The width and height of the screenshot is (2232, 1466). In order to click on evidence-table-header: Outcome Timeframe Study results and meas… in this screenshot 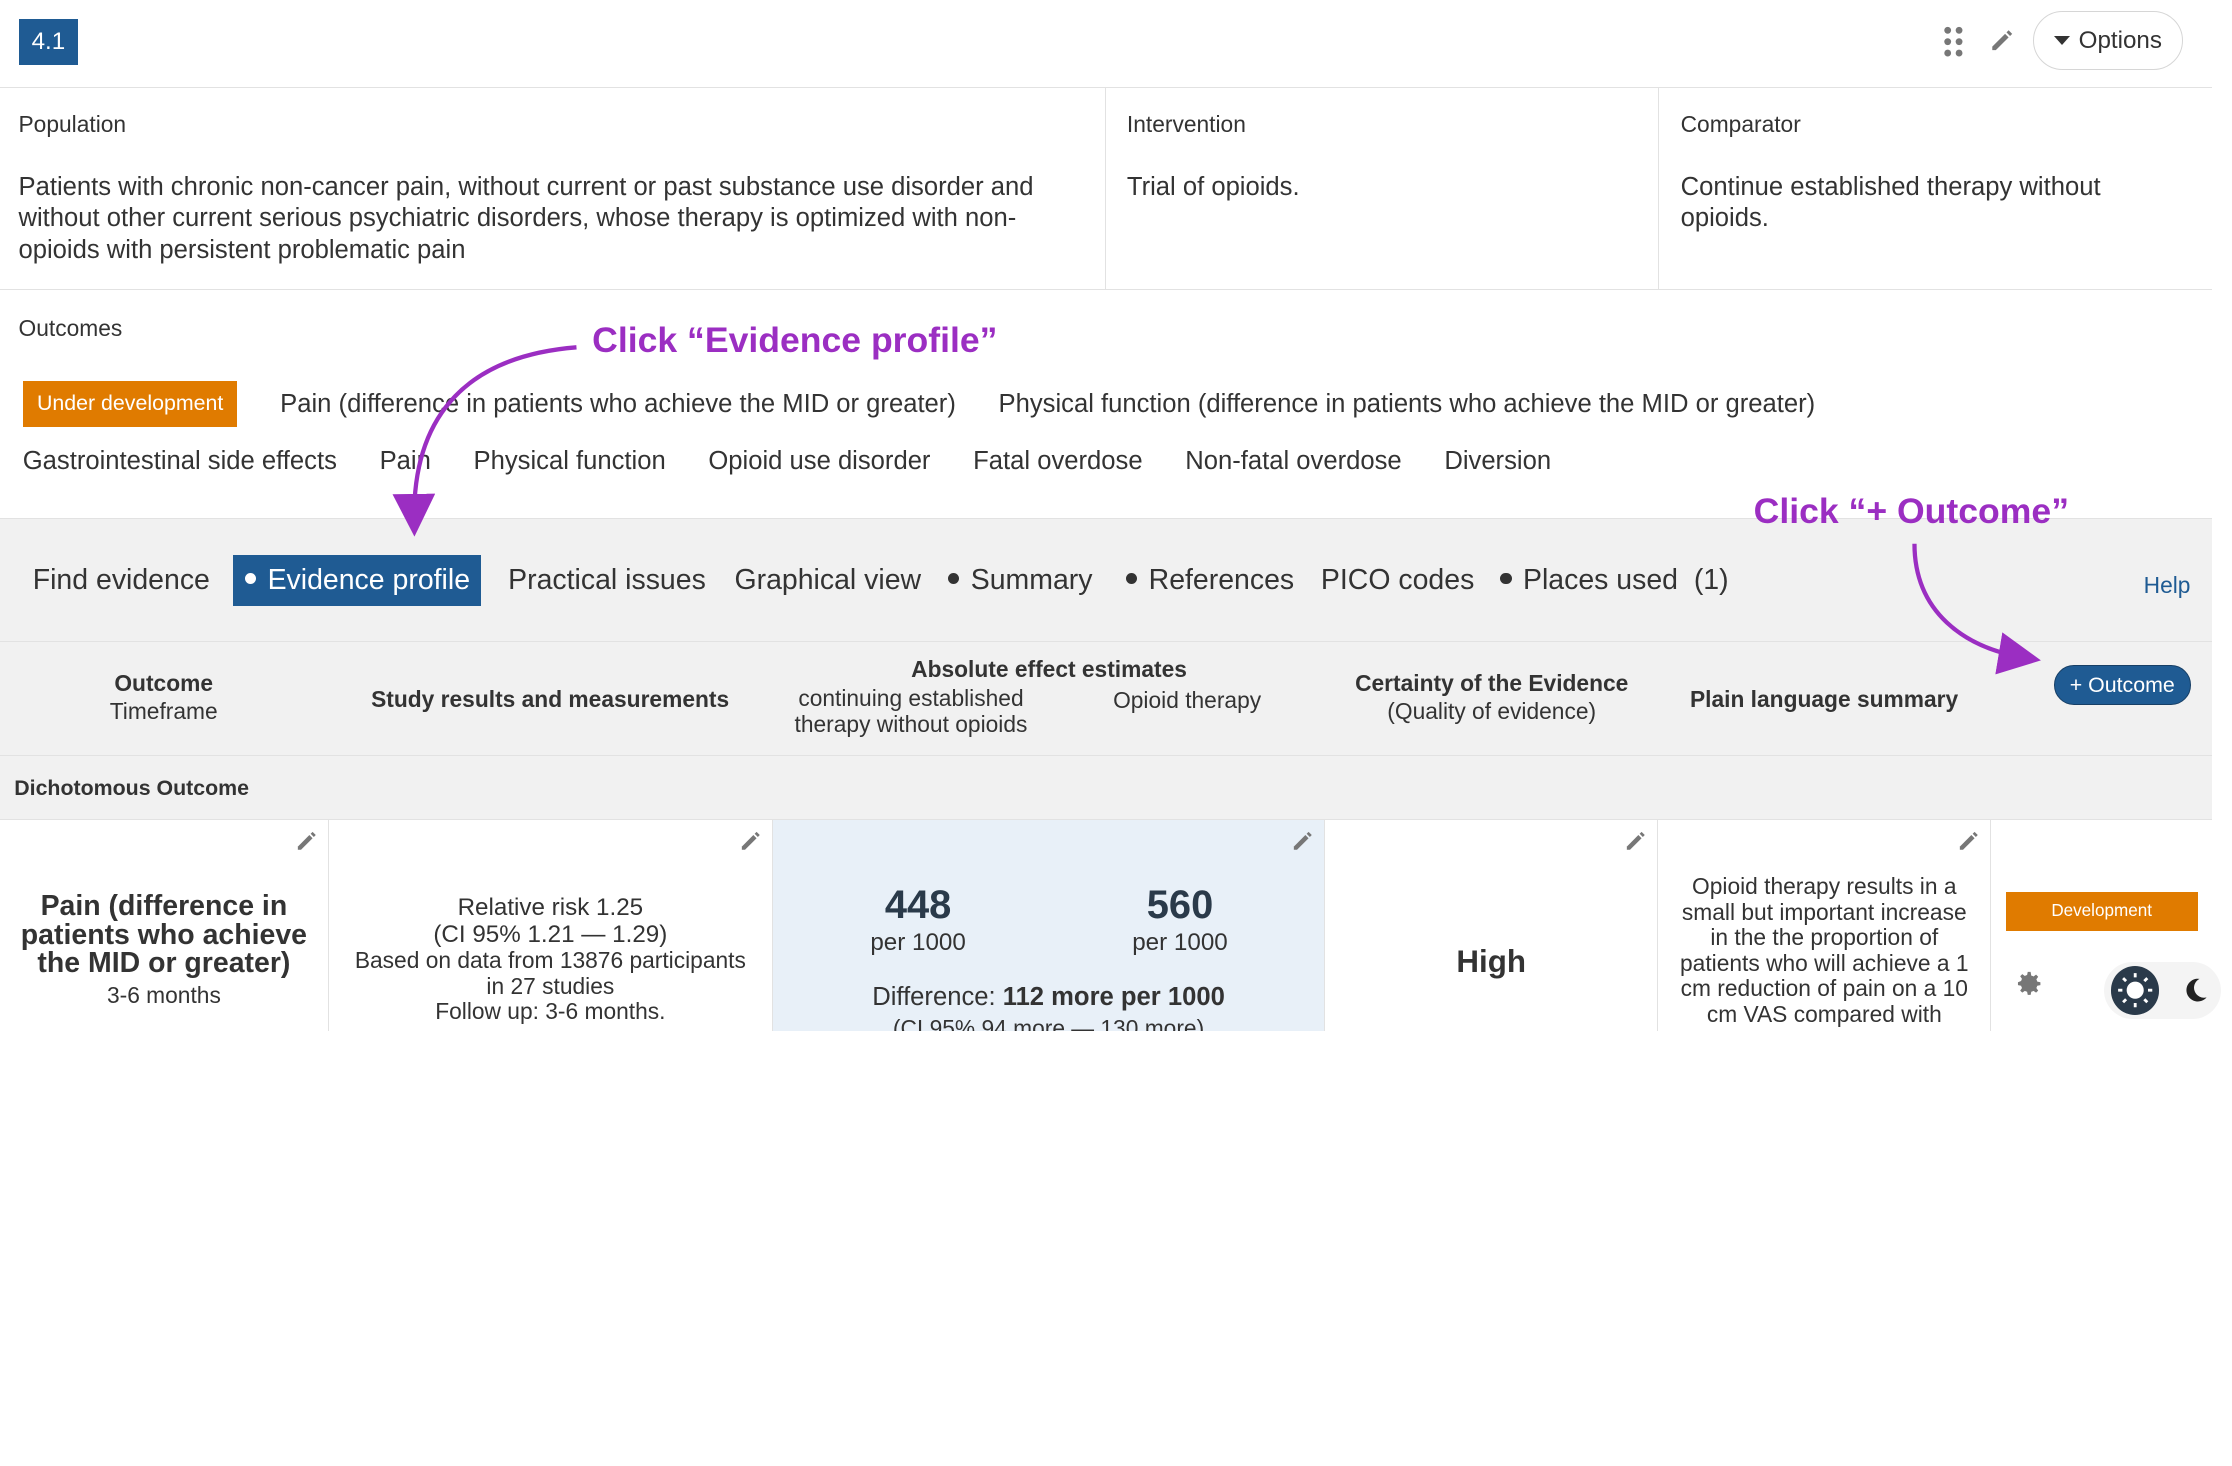, I will do `click(1106, 698)`.